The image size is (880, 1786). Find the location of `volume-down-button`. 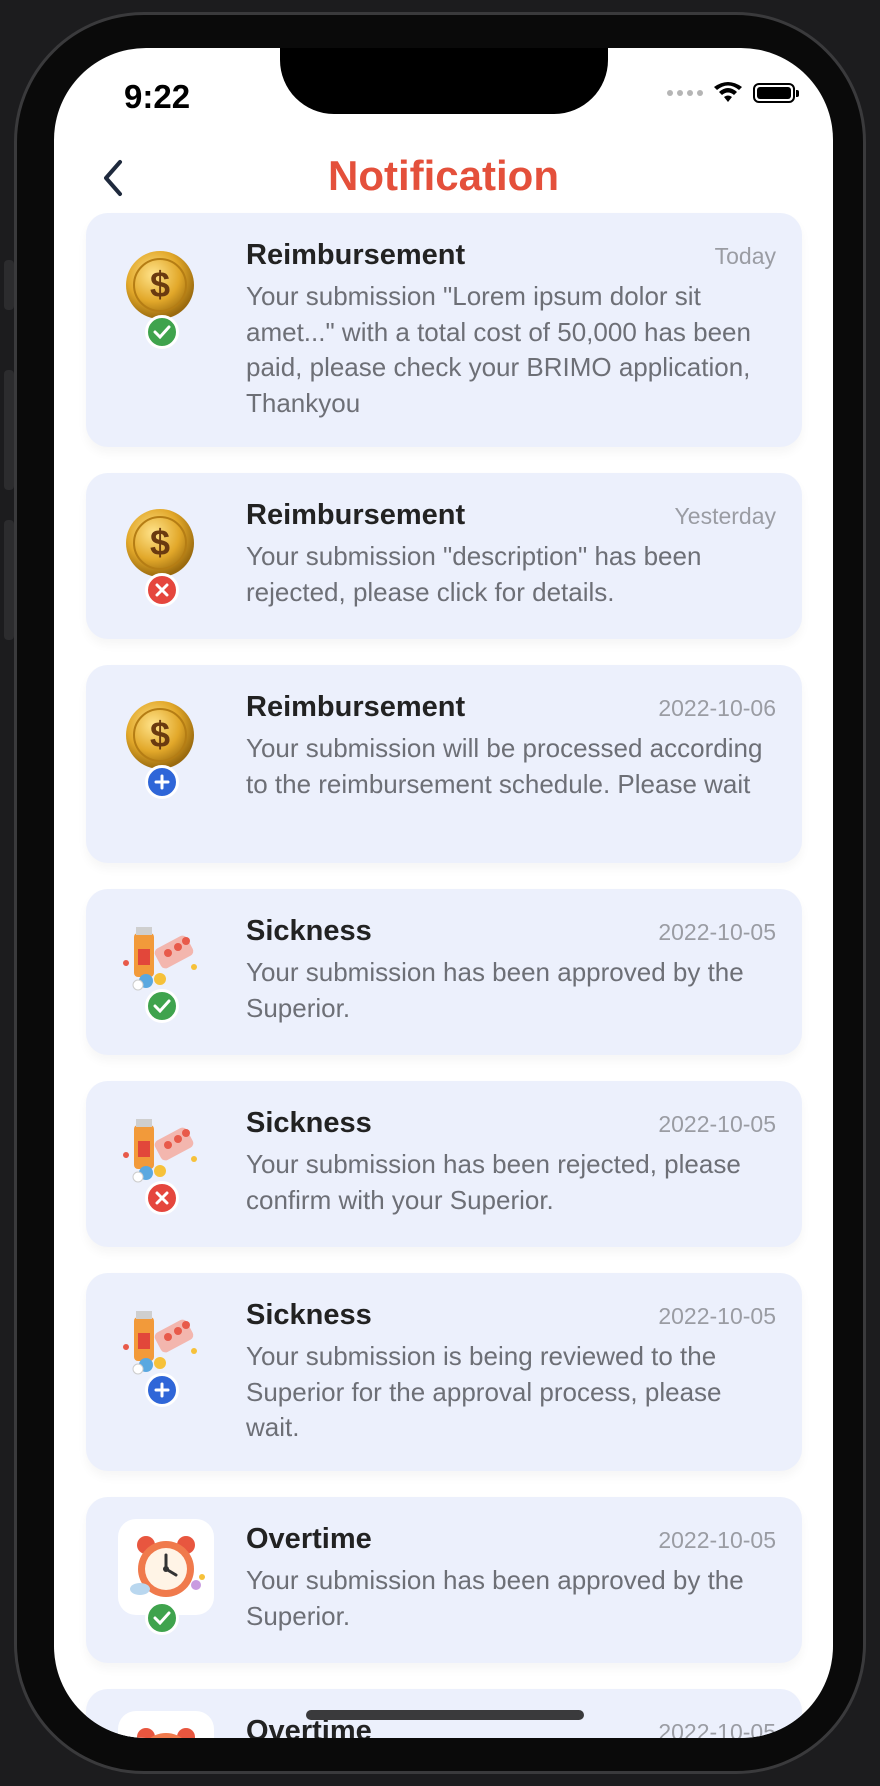

volume-down-button is located at coordinates (9, 580).